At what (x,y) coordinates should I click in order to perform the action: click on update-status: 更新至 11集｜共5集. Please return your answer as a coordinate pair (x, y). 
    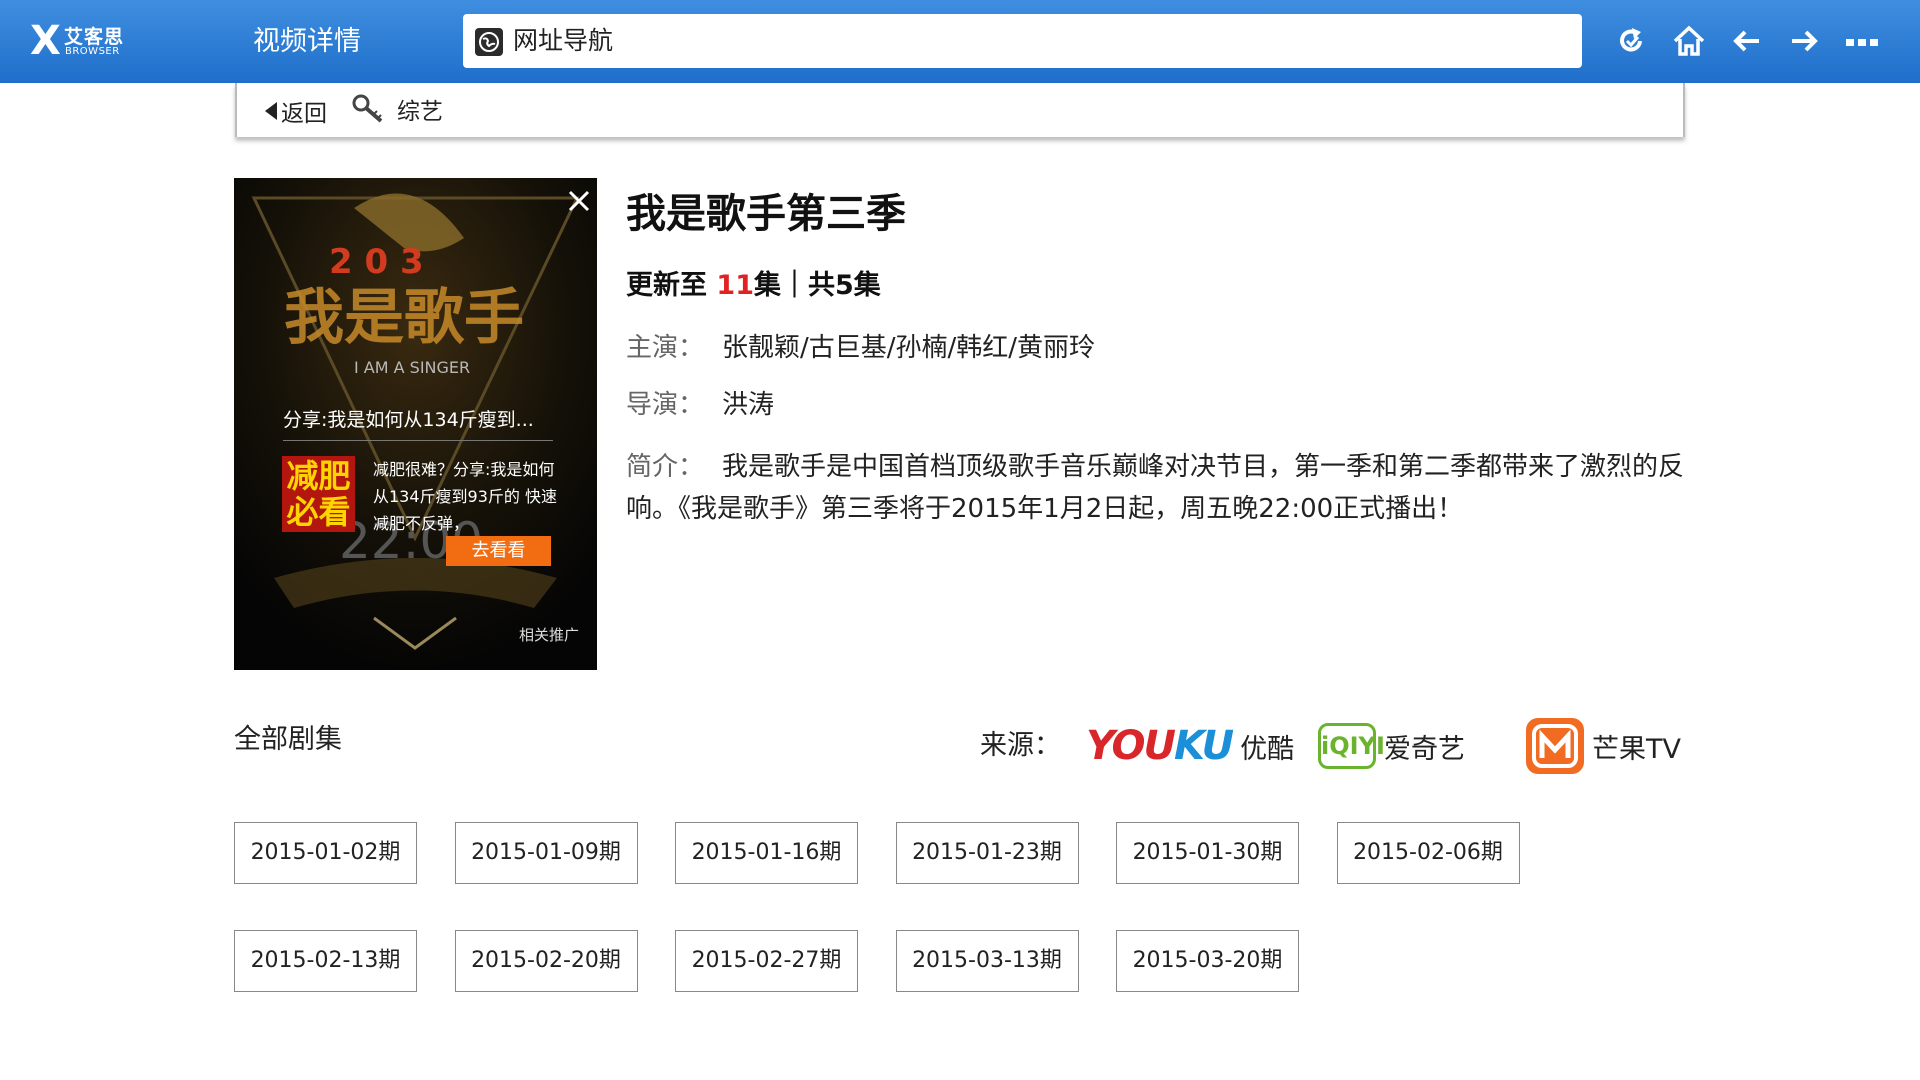
    Looking at the image, I should click on (753, 286).